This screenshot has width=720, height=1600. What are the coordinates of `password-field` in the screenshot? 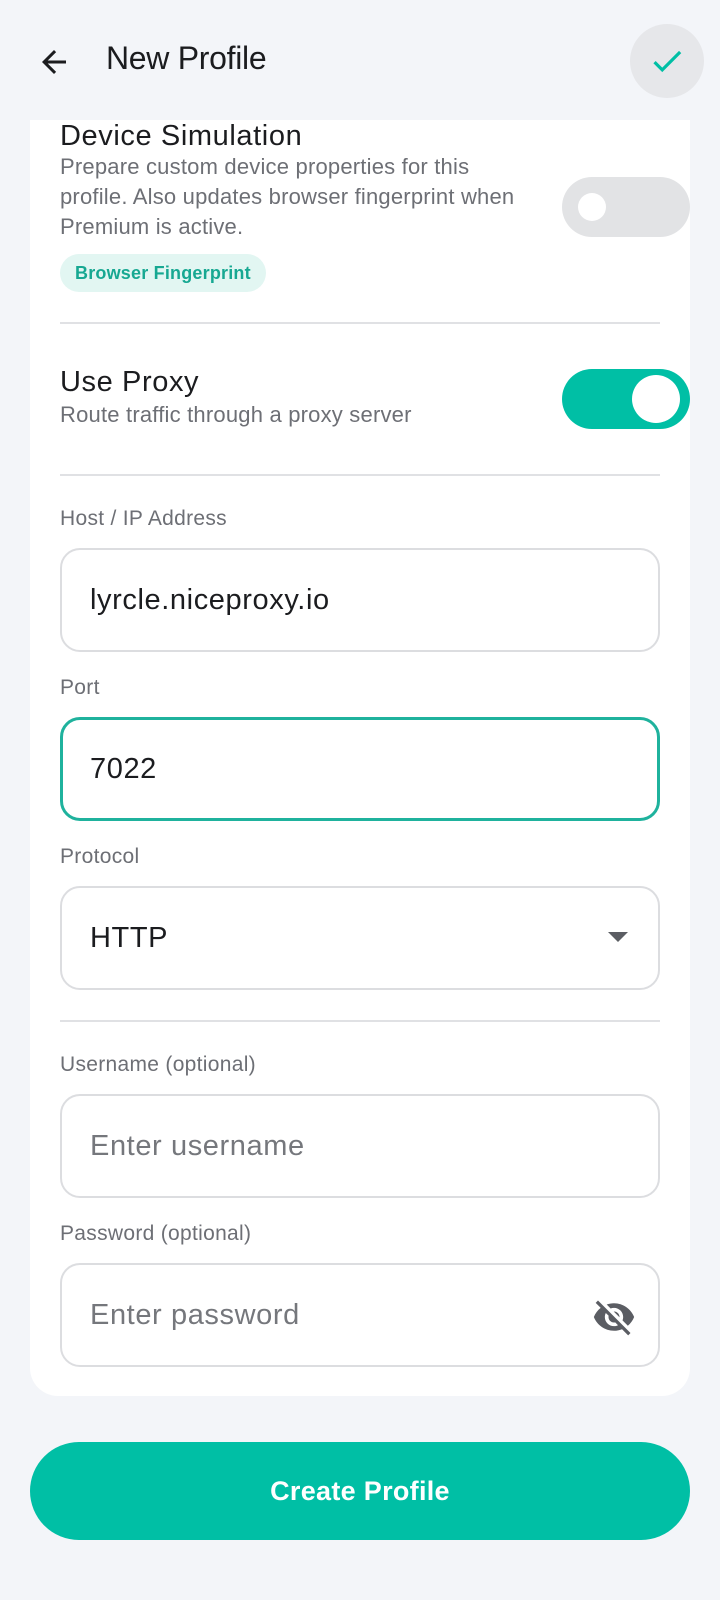 It's located at (360, 1315).